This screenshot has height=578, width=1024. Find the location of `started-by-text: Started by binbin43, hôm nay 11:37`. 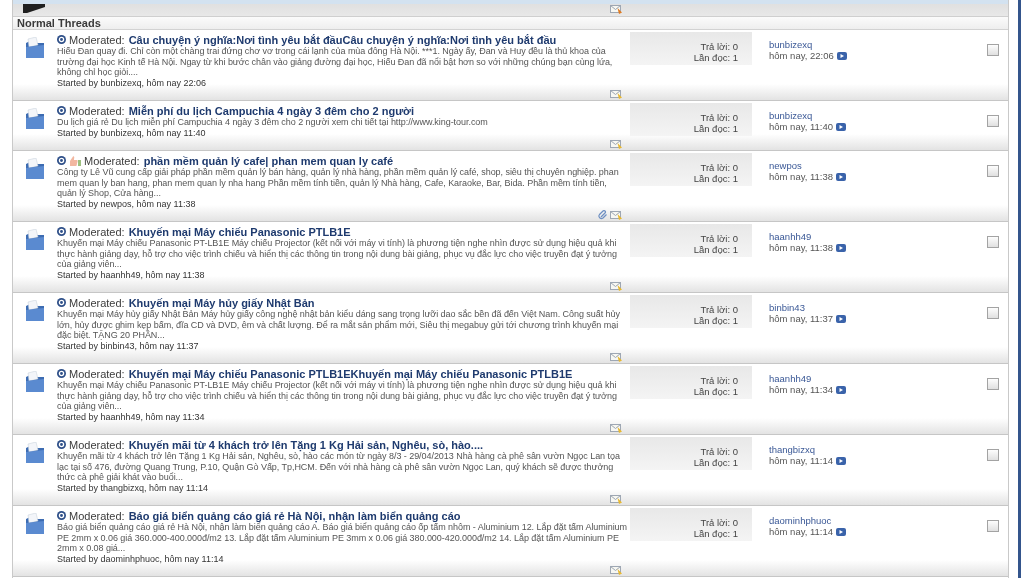

started-by-text: Started by binbin43, hôm nay 11:37 is located at coordinates (128, 345).